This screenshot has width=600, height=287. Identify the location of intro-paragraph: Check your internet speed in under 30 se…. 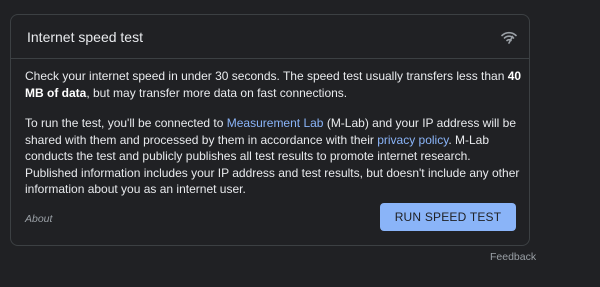
(274, 84).